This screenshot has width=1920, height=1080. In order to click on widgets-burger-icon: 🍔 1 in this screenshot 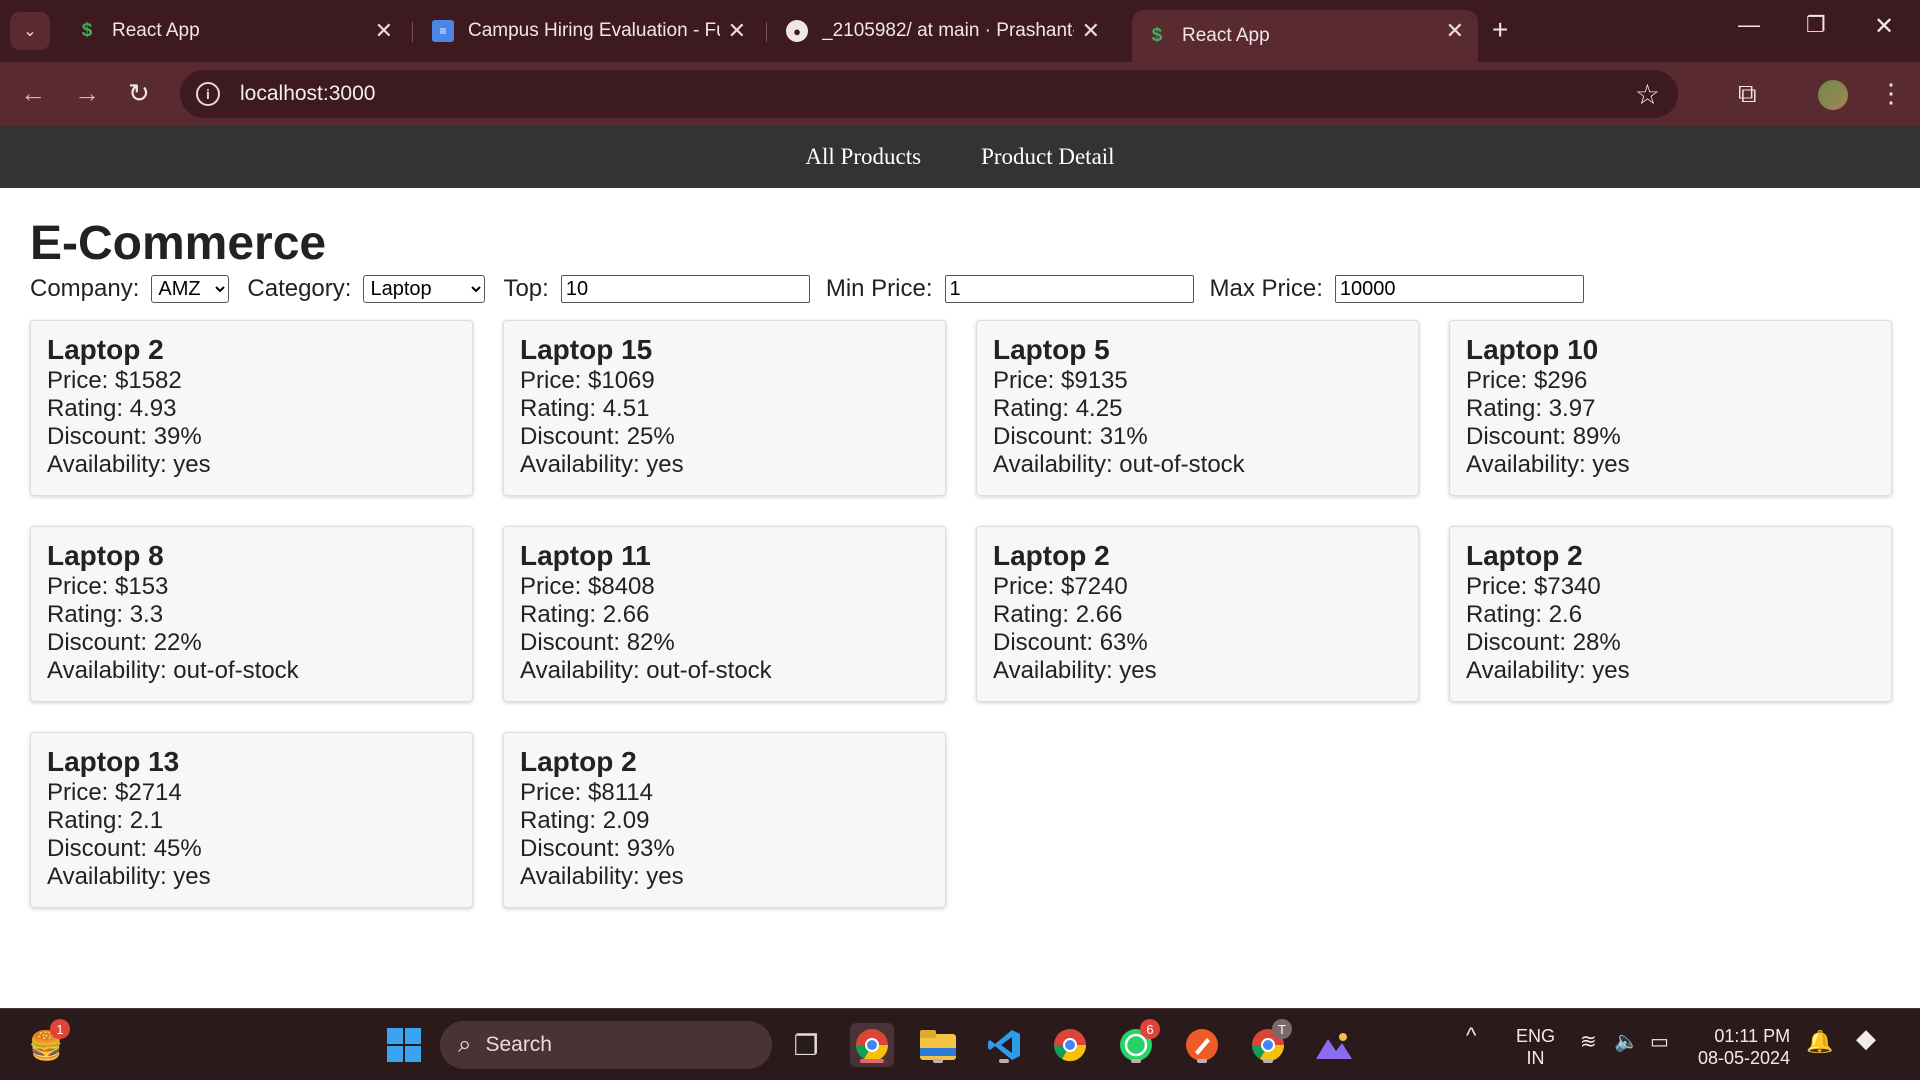, I will do `click(47, 1043)`.